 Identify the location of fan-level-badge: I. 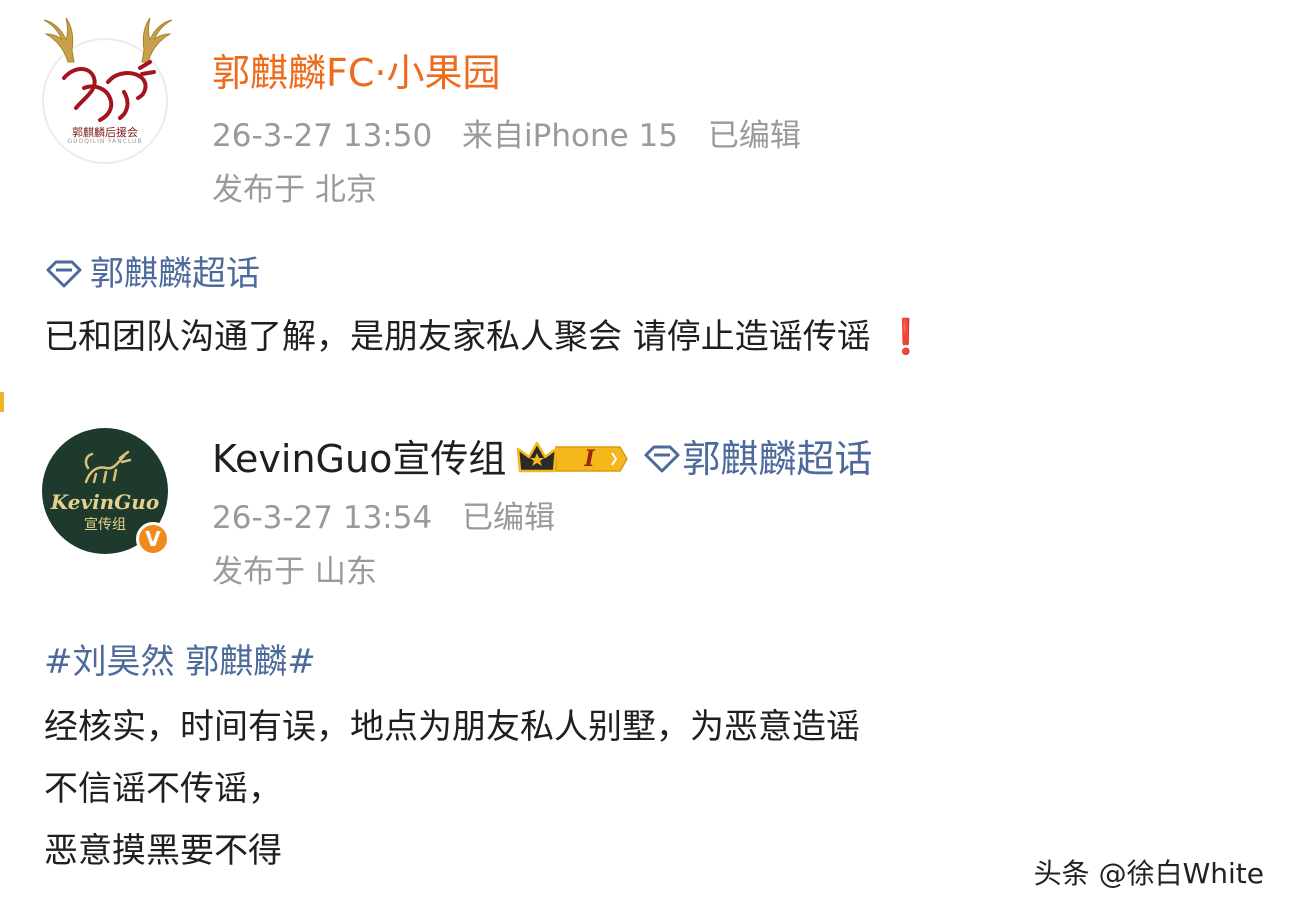
(572, 459).